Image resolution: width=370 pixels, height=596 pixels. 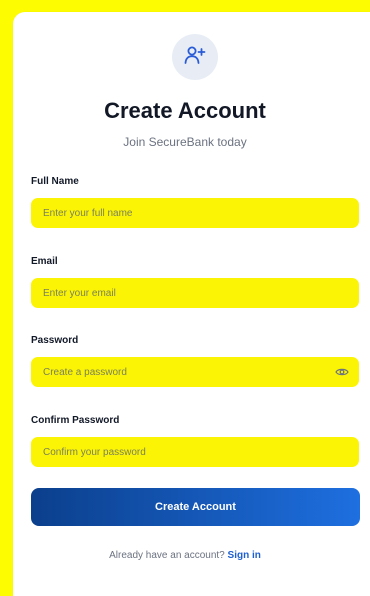 I want to click on full-name-input, so click(x=195, y=213).